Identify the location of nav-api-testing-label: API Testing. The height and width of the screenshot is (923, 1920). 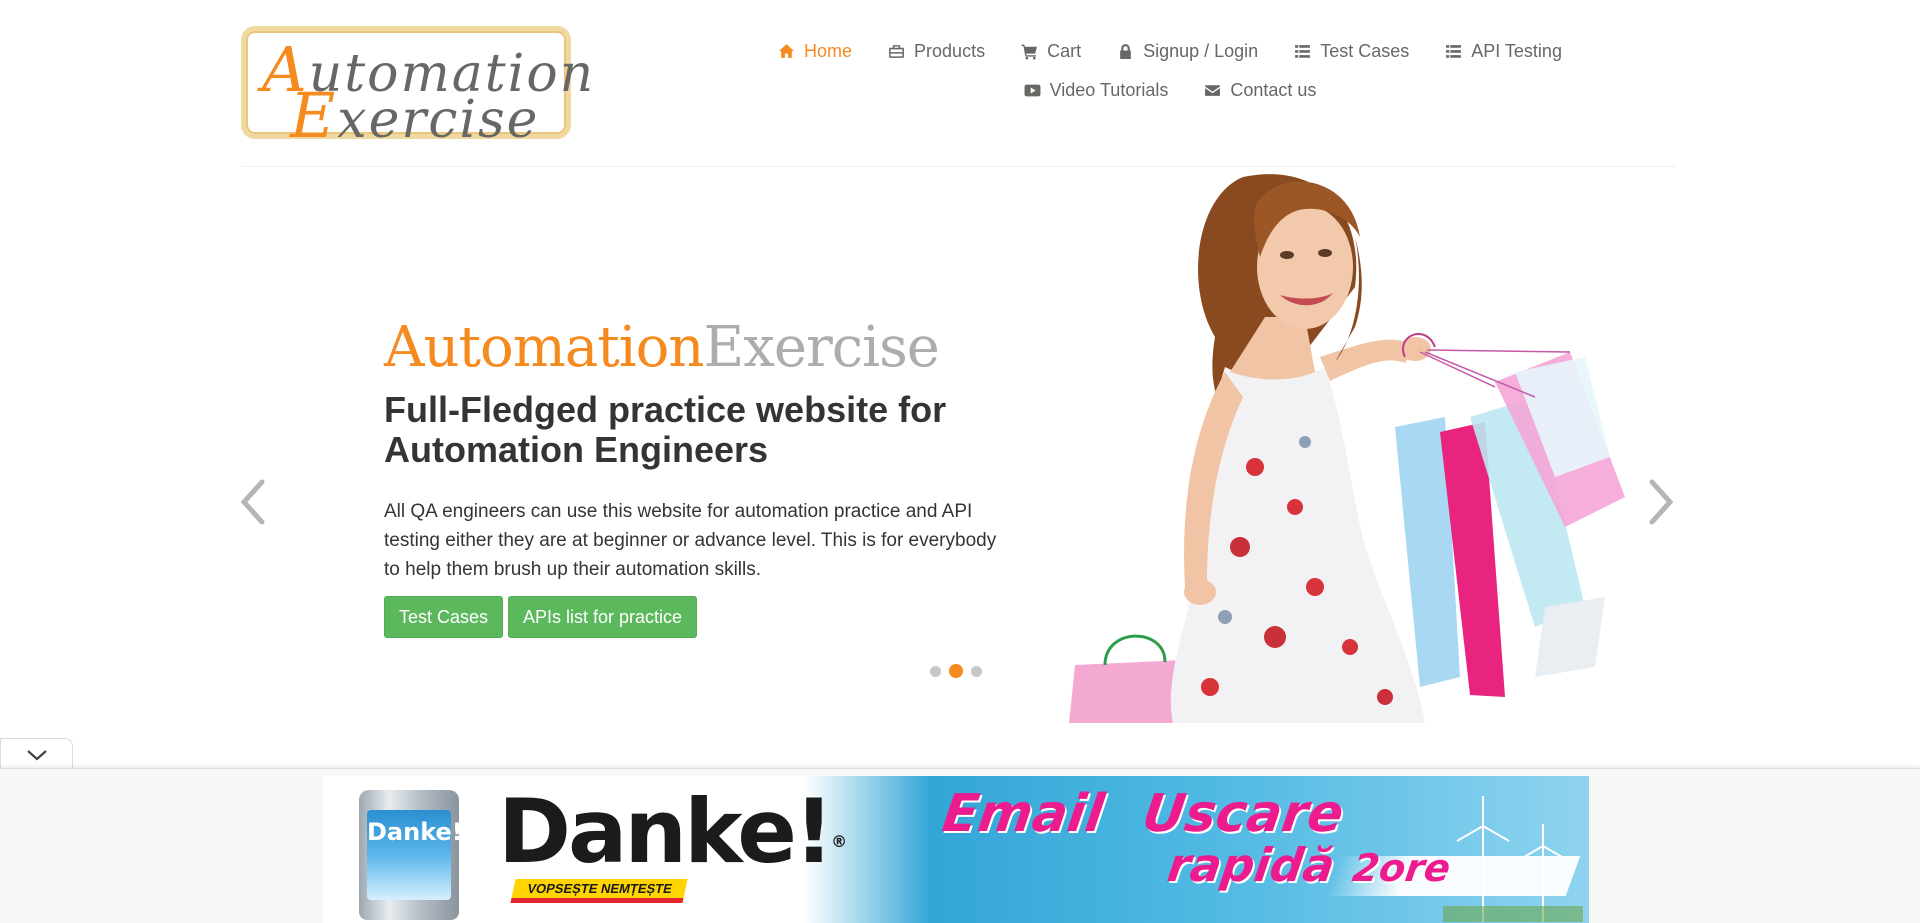
(1516, 50).